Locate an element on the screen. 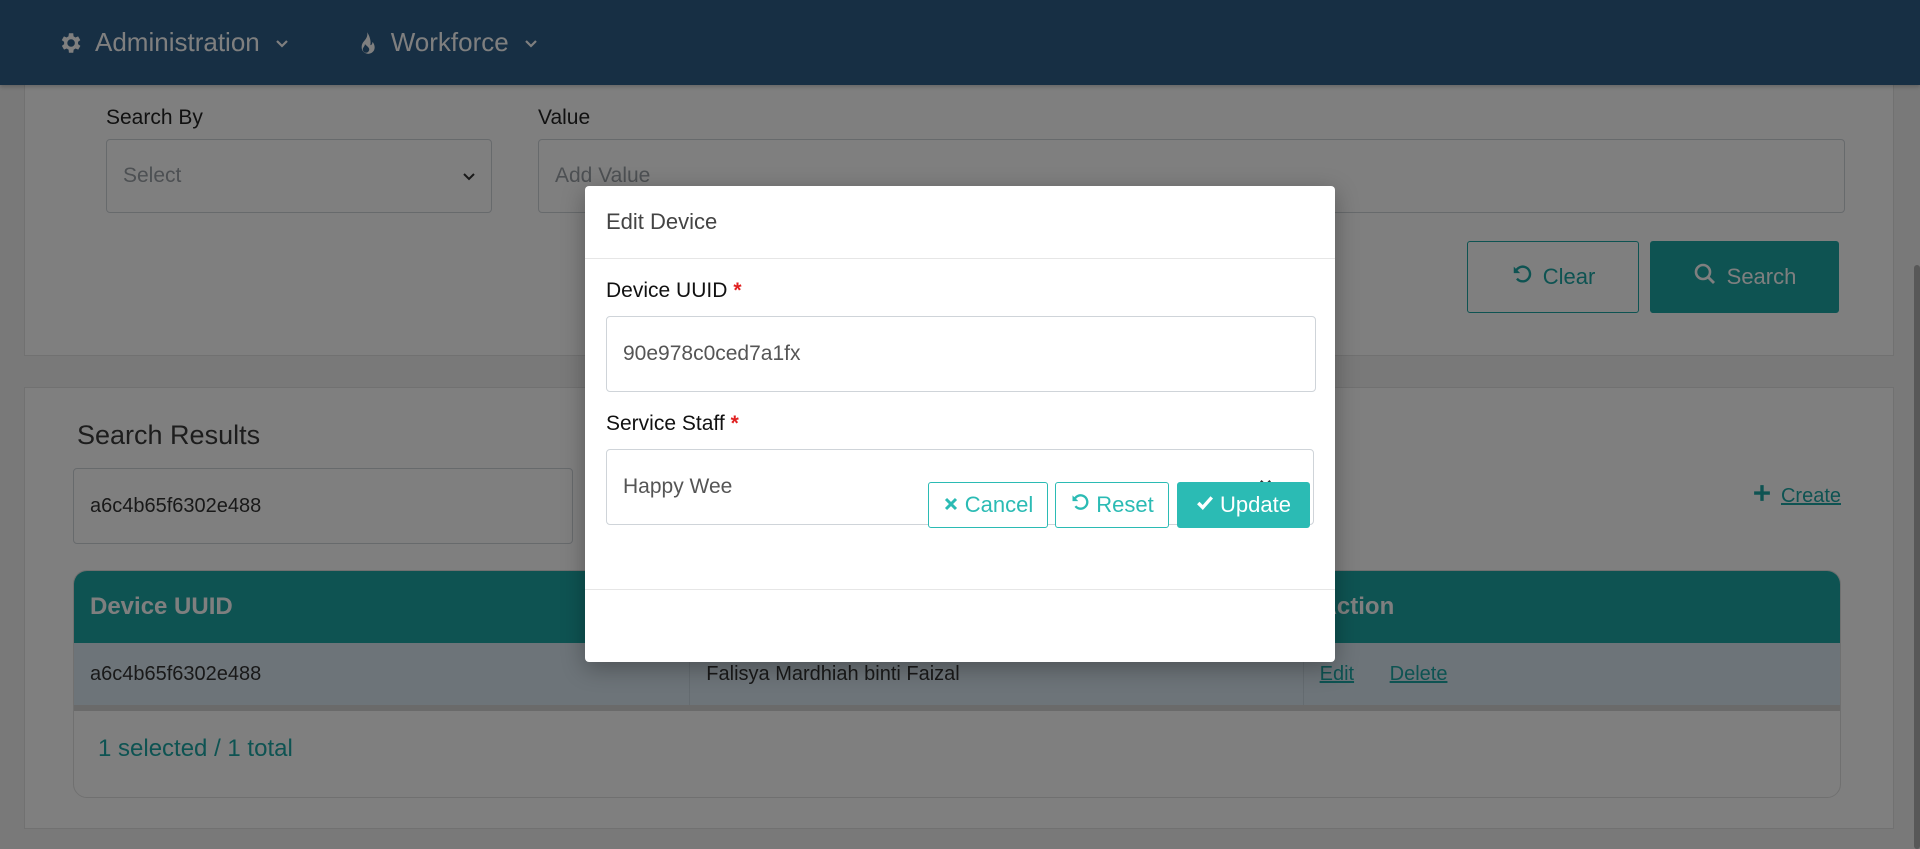 The width and height of the screenshot is (1920, 849). update-button-label: Update is located at coordinates (1255, 504).